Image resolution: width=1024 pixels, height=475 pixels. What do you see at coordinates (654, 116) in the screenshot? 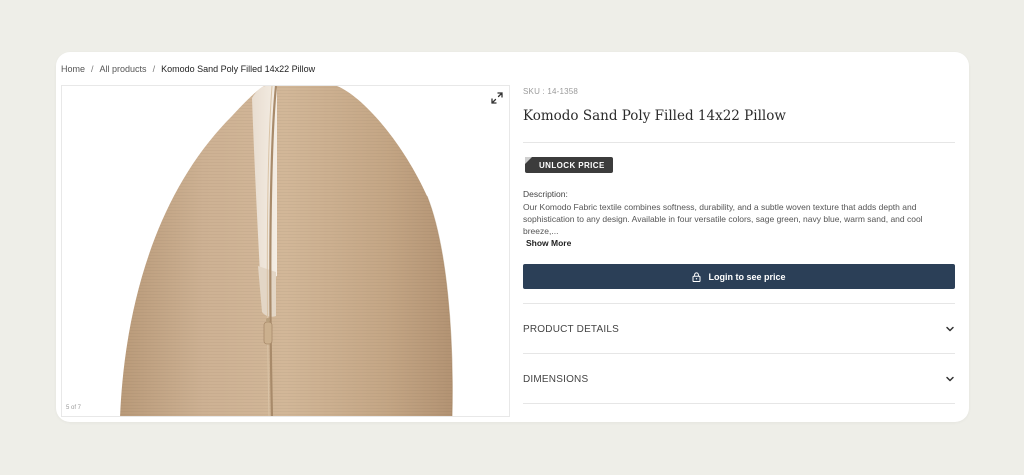
I see `product-title: Komodo Sand Poly Filled 14x22 Pillow` at bounding box center [654, 116].